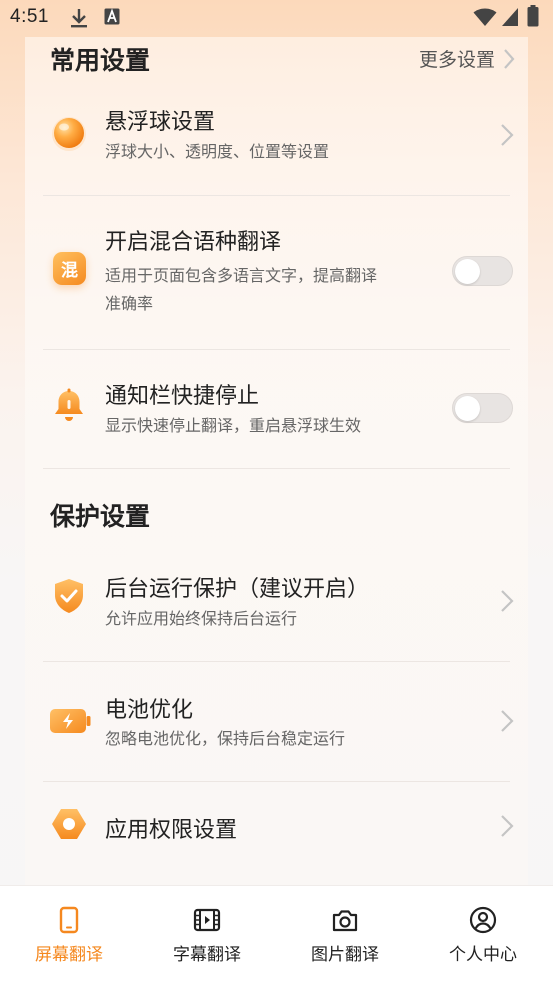  What do you see at coordinates (276, 468) in the screenshot?
I see `divider` at bounding box center [276, 468].